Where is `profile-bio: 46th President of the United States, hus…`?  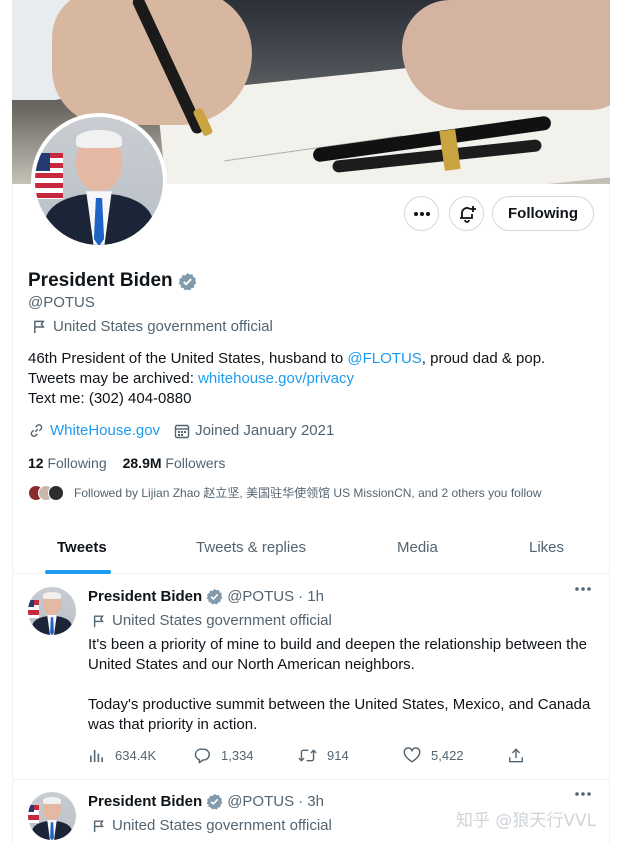
profile-bio: 46th President of the United States, hus… is located at coordinates (308, 379).